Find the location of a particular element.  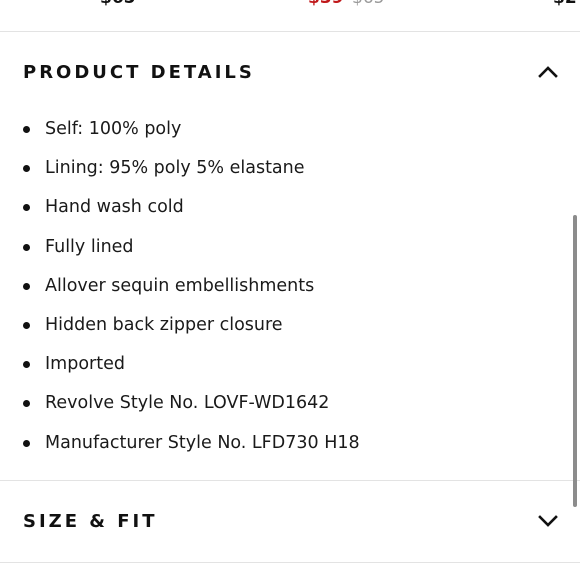

product-details-title: PRODUCT DETAILS is located at coordinates (139, 72).